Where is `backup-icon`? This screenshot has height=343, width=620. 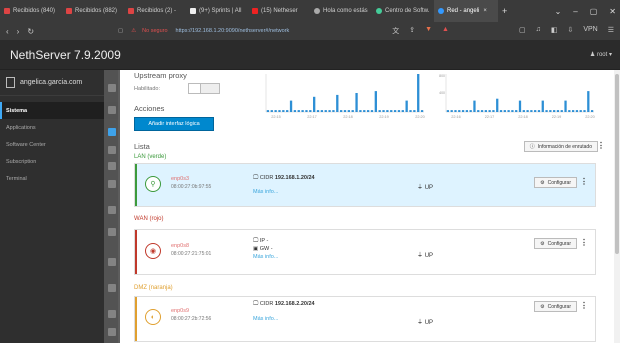
backup-icon is located at coordinates (112, 262).